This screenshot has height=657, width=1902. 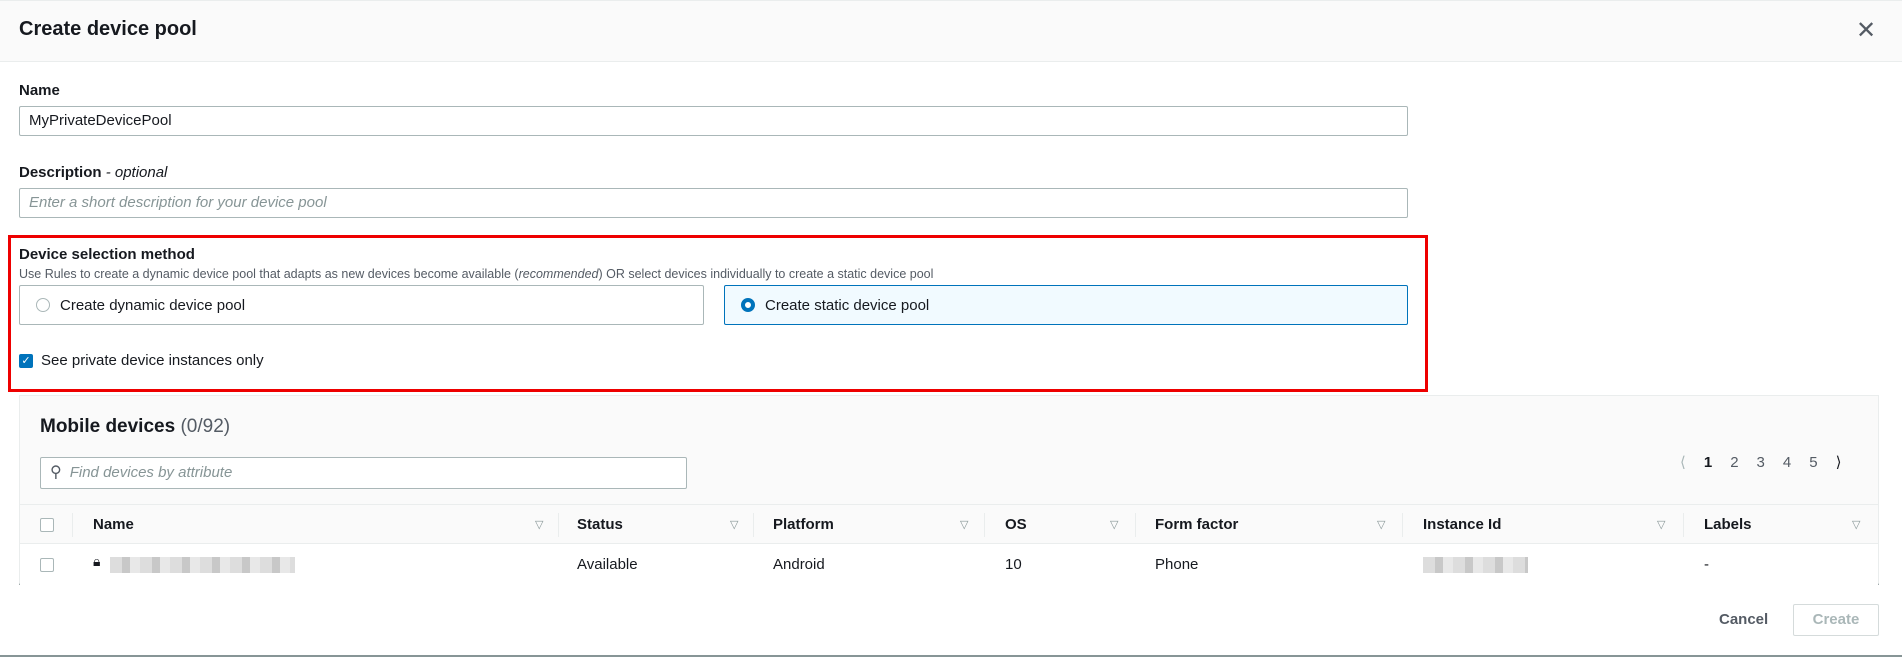 What do you see at coordinates (113, 525) in the screenshot?
I see `col-name: Name` at bounding box center [113, 525].